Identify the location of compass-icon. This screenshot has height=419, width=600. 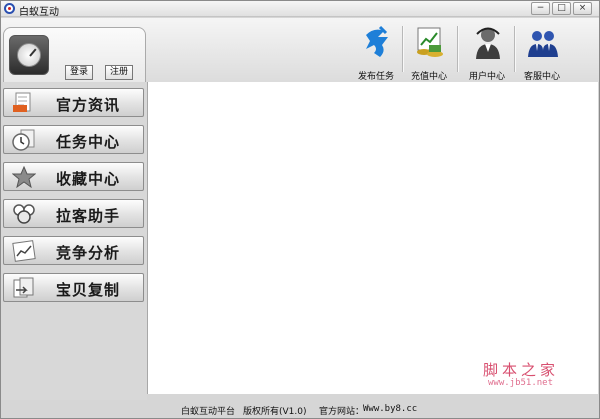
(29, 55).